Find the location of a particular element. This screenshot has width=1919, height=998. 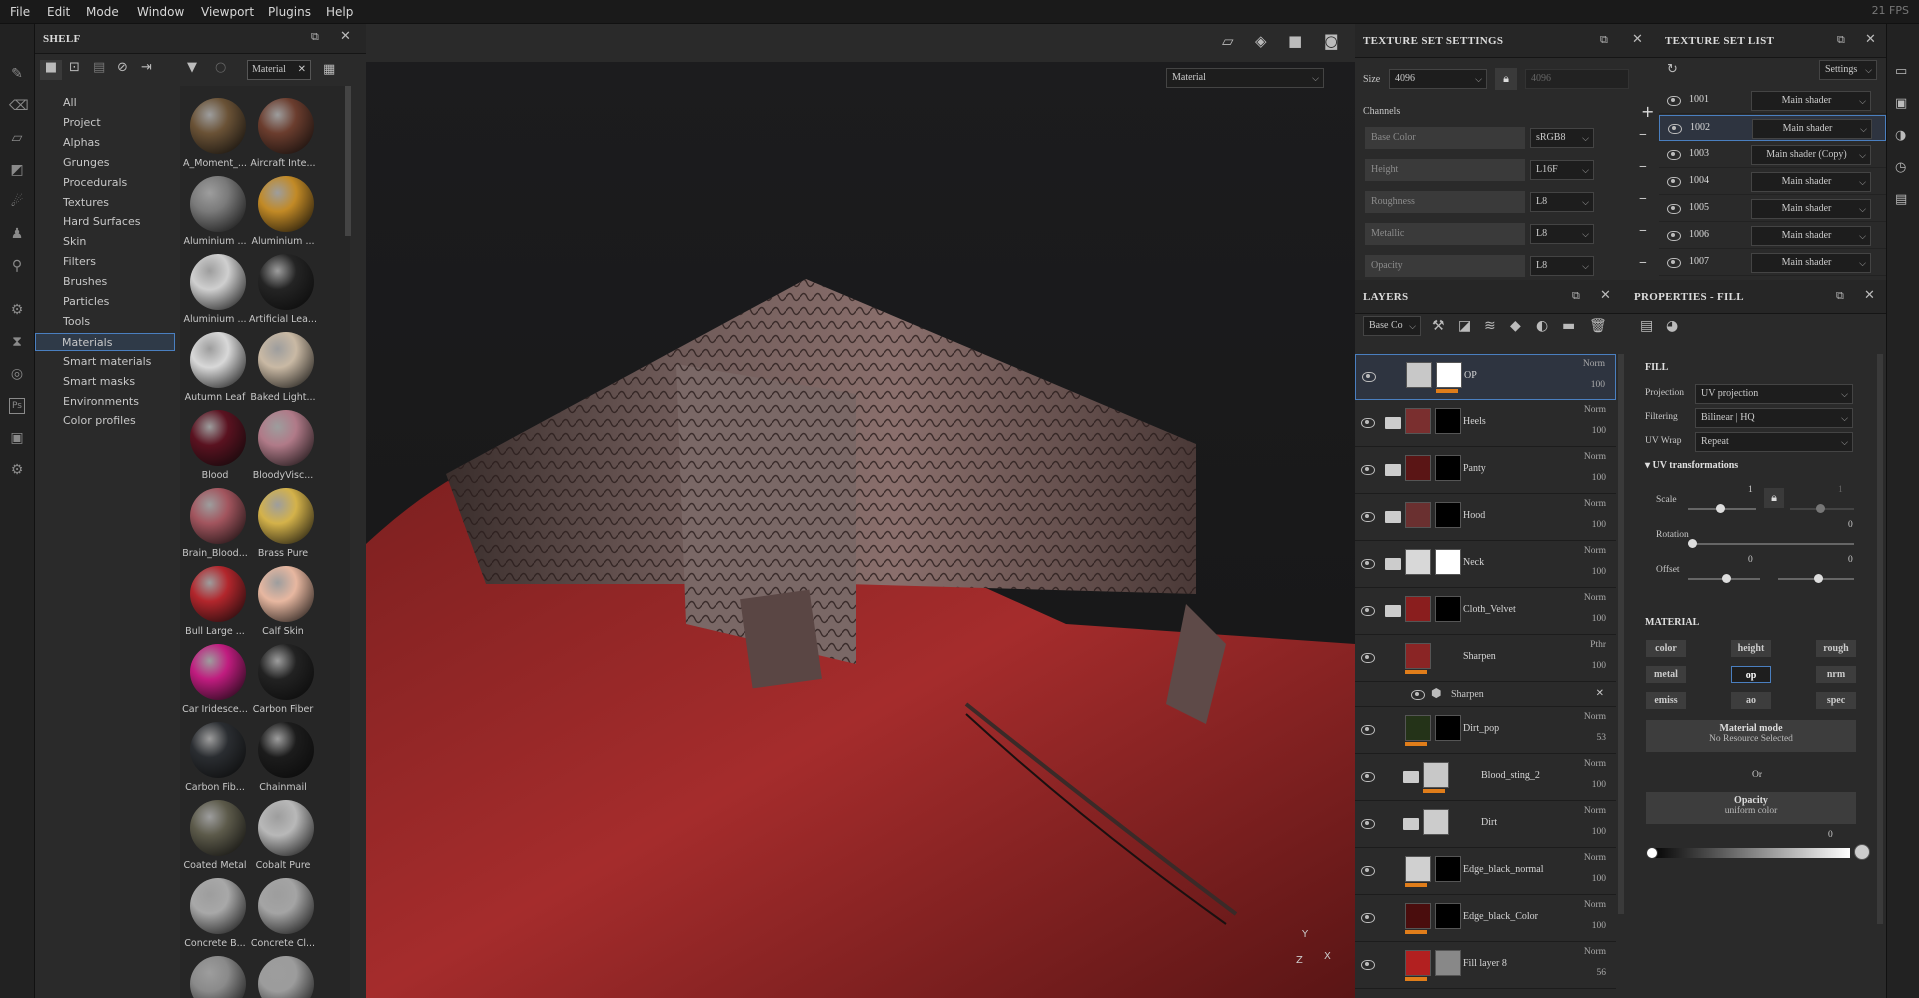

environment-icon: ◑ is located at coordinates (1900, 135).